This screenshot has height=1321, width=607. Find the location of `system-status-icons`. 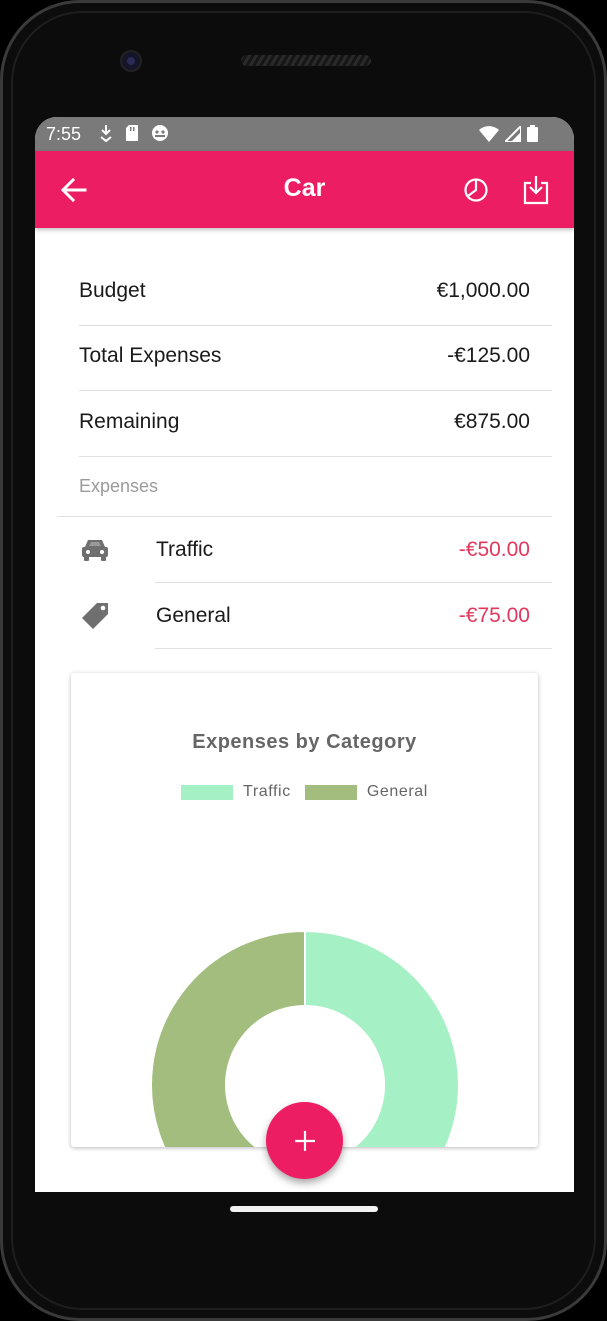

system-status-icons is located at coordinates (508, 133).